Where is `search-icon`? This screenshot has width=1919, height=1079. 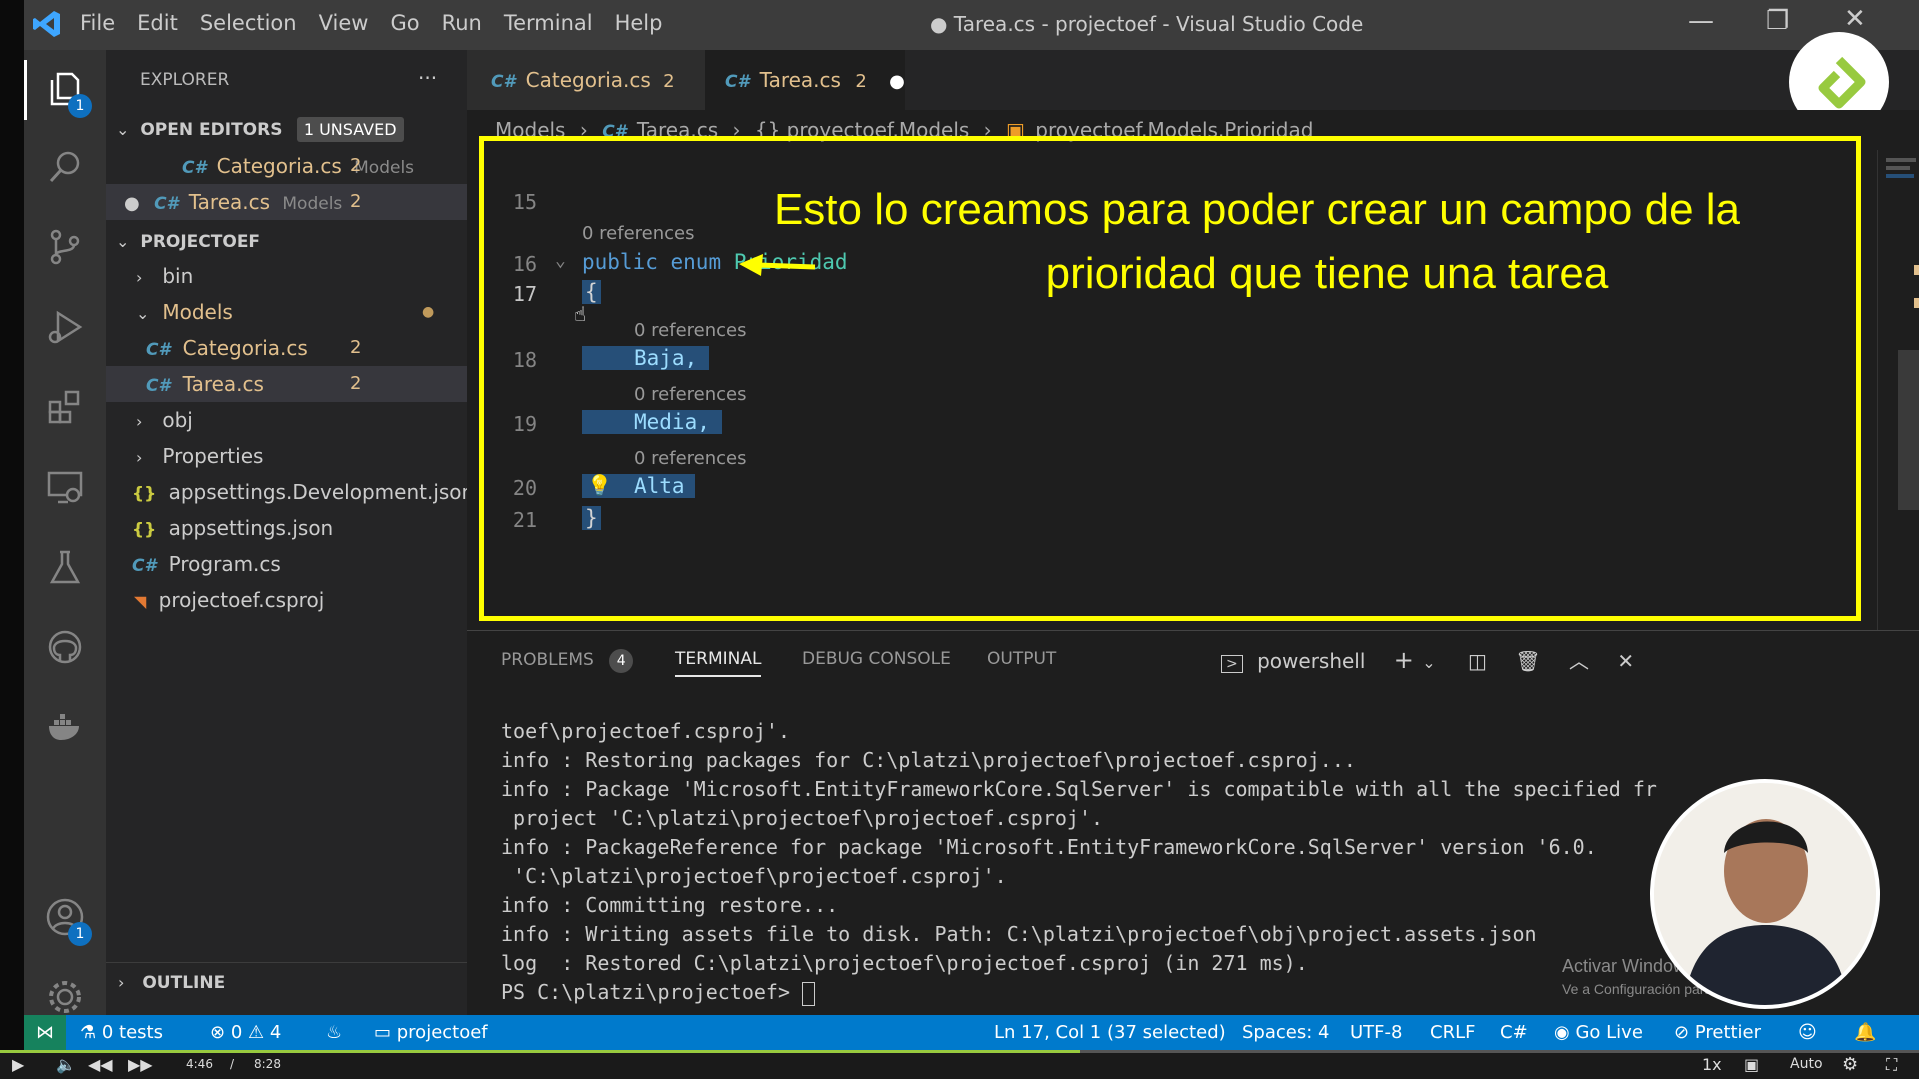 search-icon is located at coordinates (65, 167).